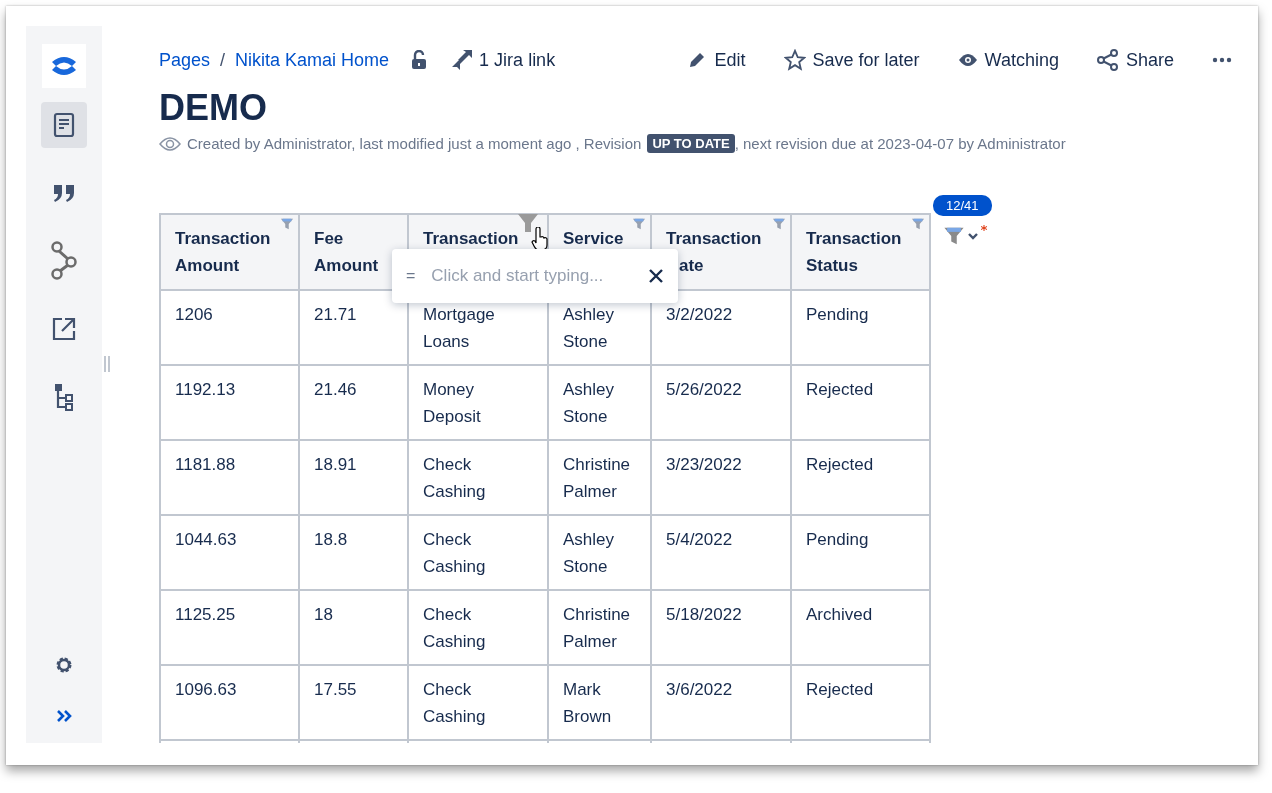 The image size is (1272, 793). I want to click on table-cell: 5/4/2022, so click(721, 552).